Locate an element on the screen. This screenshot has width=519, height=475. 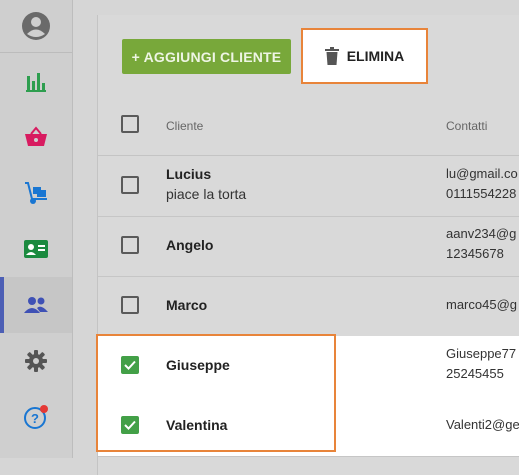
client-name: Giuseppe is located at coordinates (198, 365).